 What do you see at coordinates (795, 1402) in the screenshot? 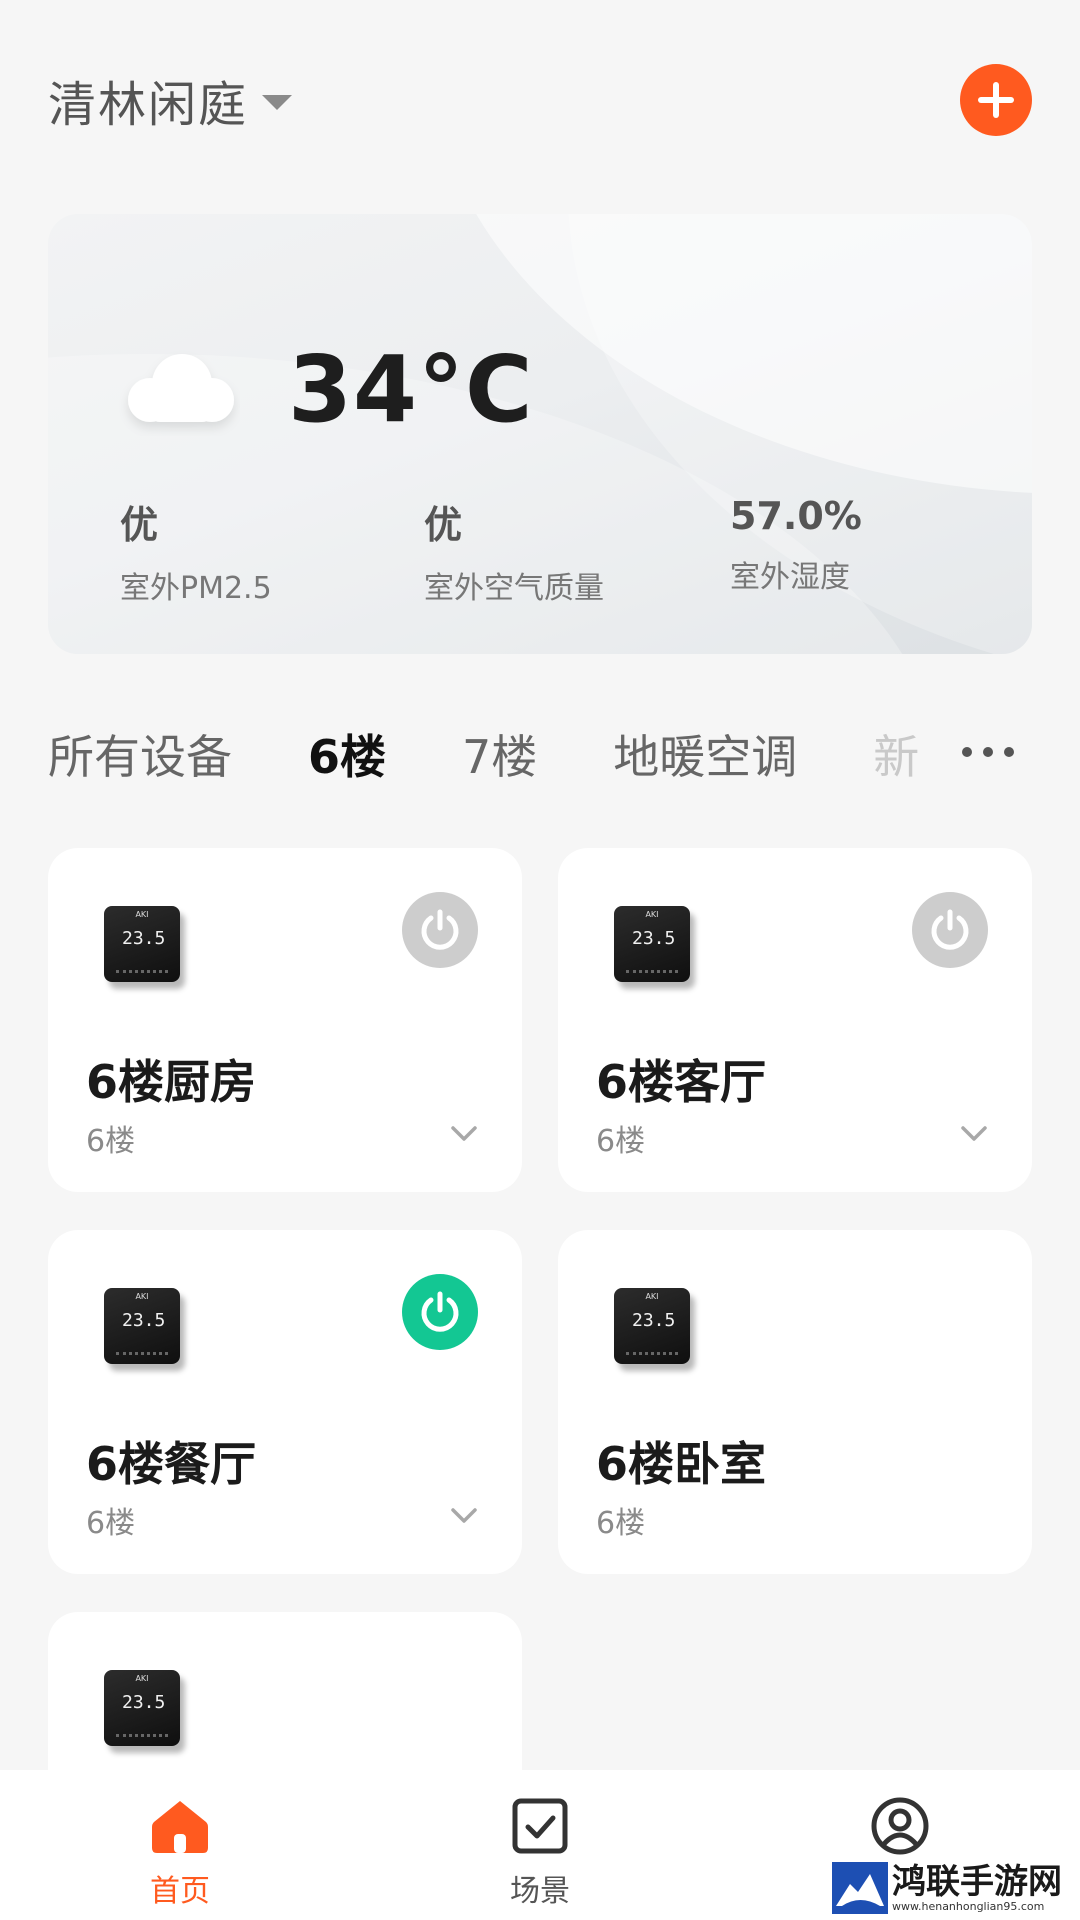
I see `device-card: AKI 23.5 6楼卧室 6楼` at bounding box center [795, 1402].